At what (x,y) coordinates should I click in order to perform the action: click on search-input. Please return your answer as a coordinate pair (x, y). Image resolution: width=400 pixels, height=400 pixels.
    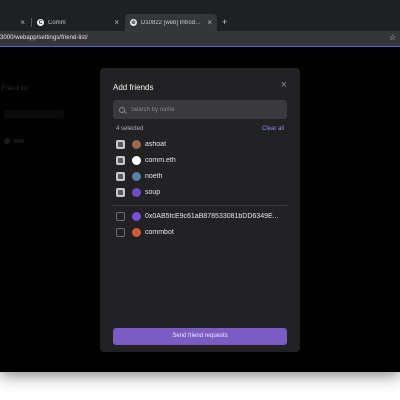
    Looking at the image, I should click on (206, 109).